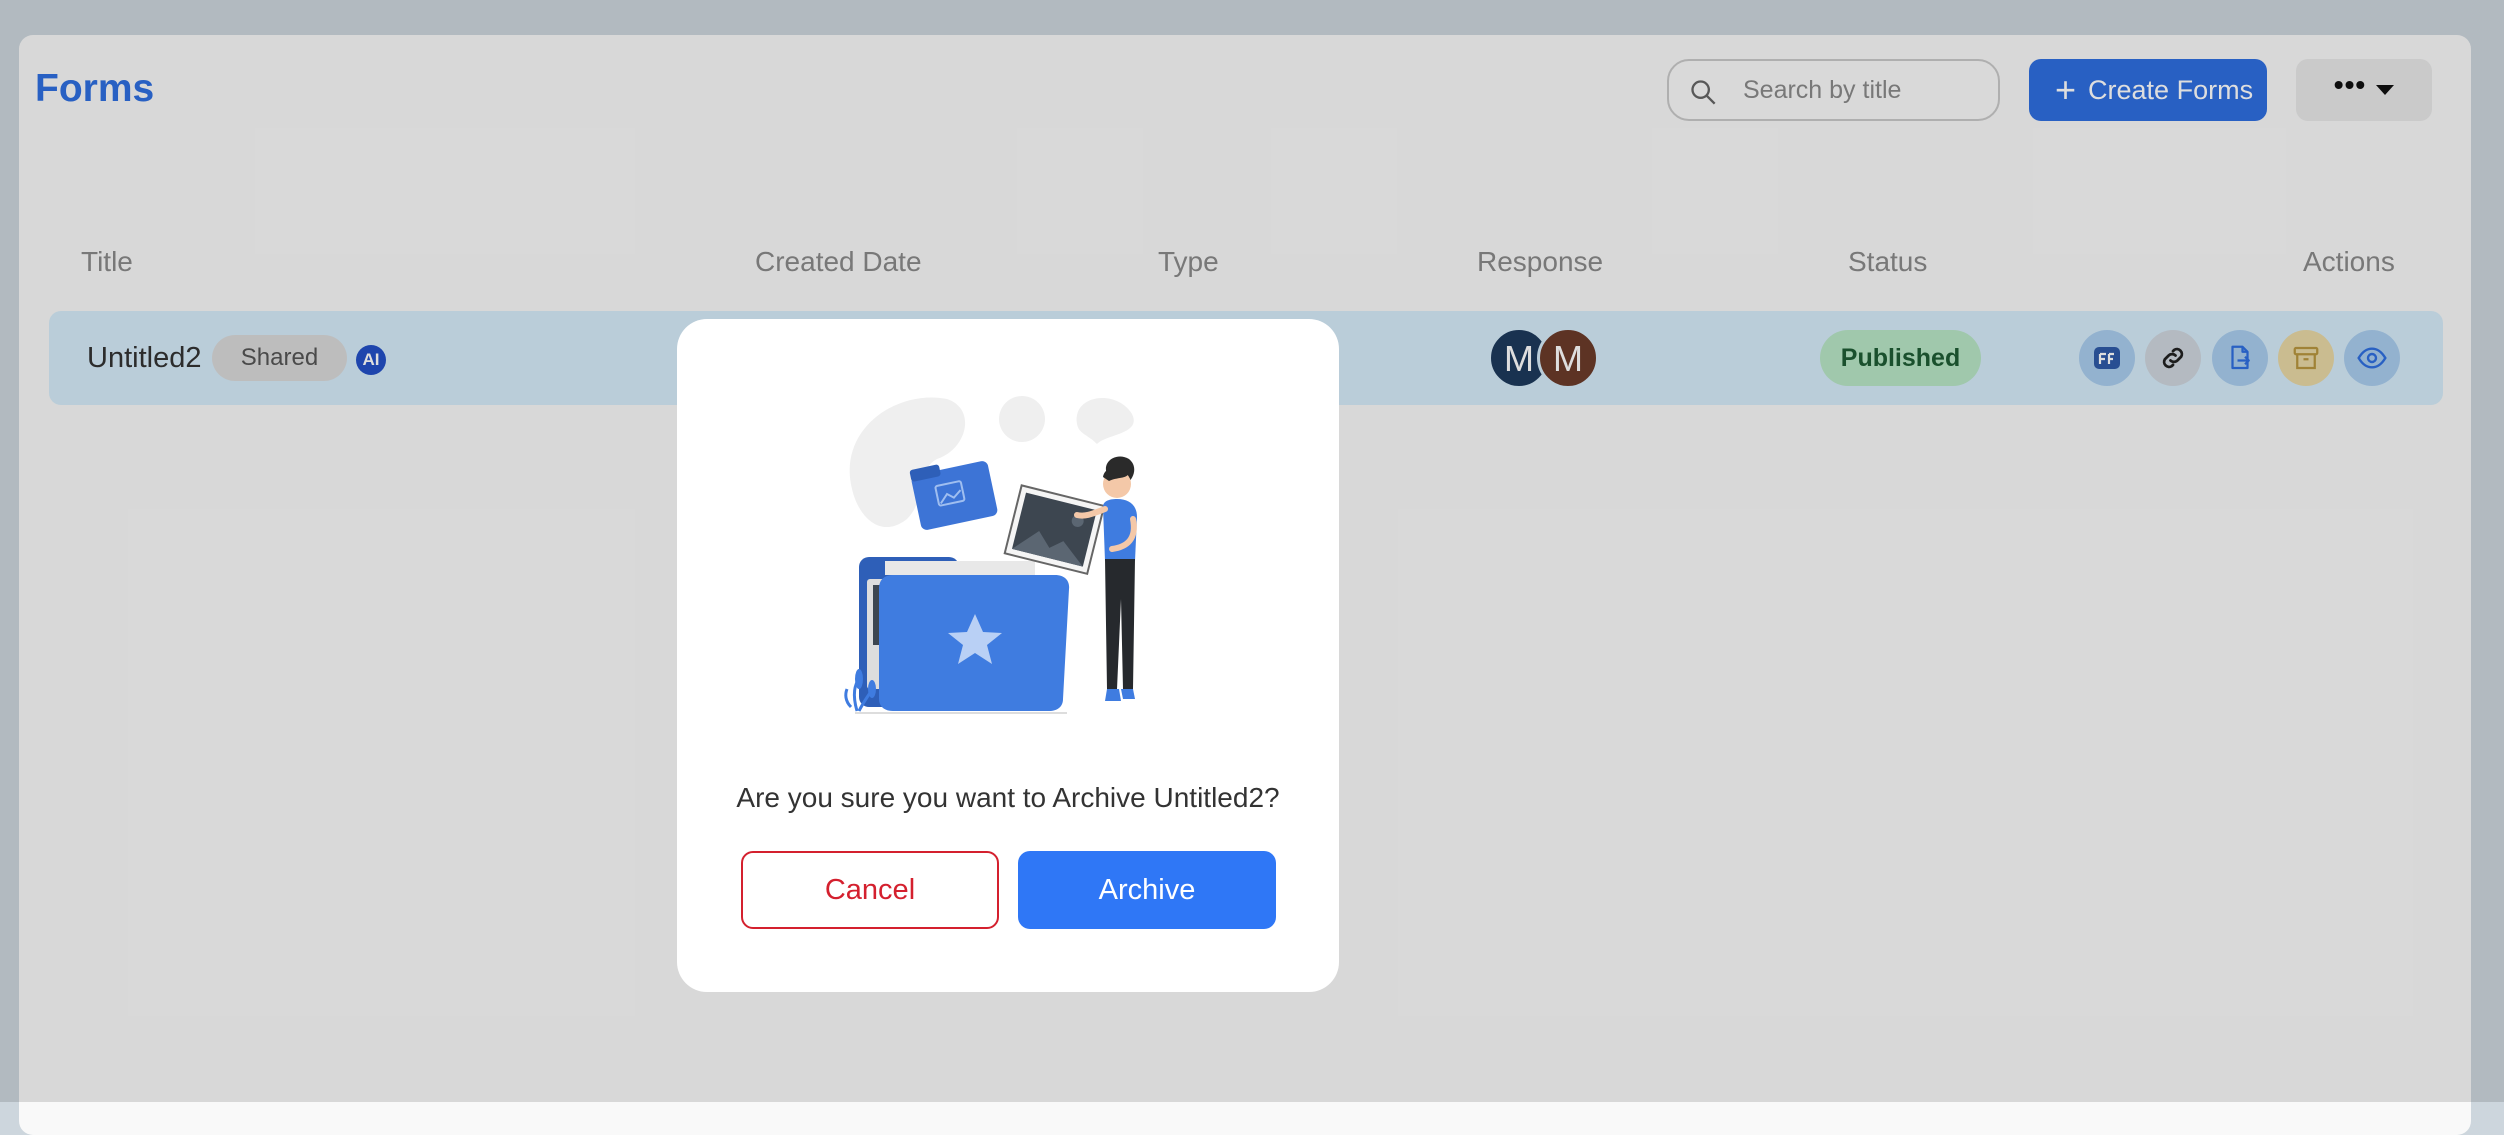 The image size is (2504, 1135). I want to click on archive-confirm-button: Archive, so click(1147, 890).